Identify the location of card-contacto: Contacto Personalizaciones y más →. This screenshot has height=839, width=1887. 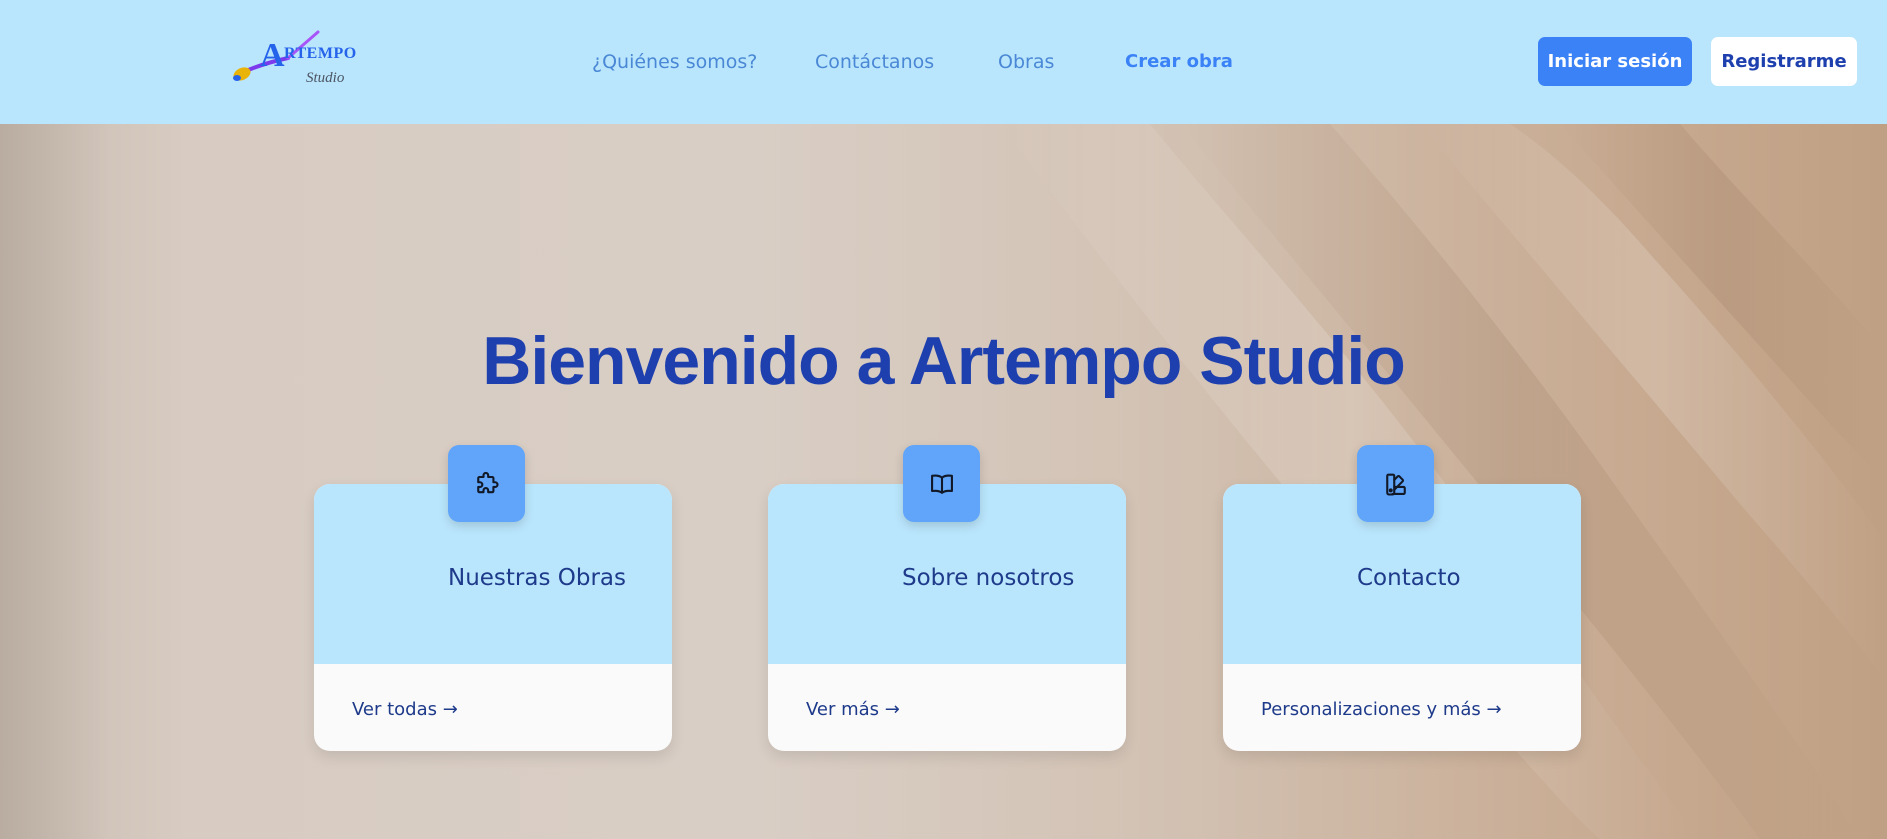
(1402, 617).